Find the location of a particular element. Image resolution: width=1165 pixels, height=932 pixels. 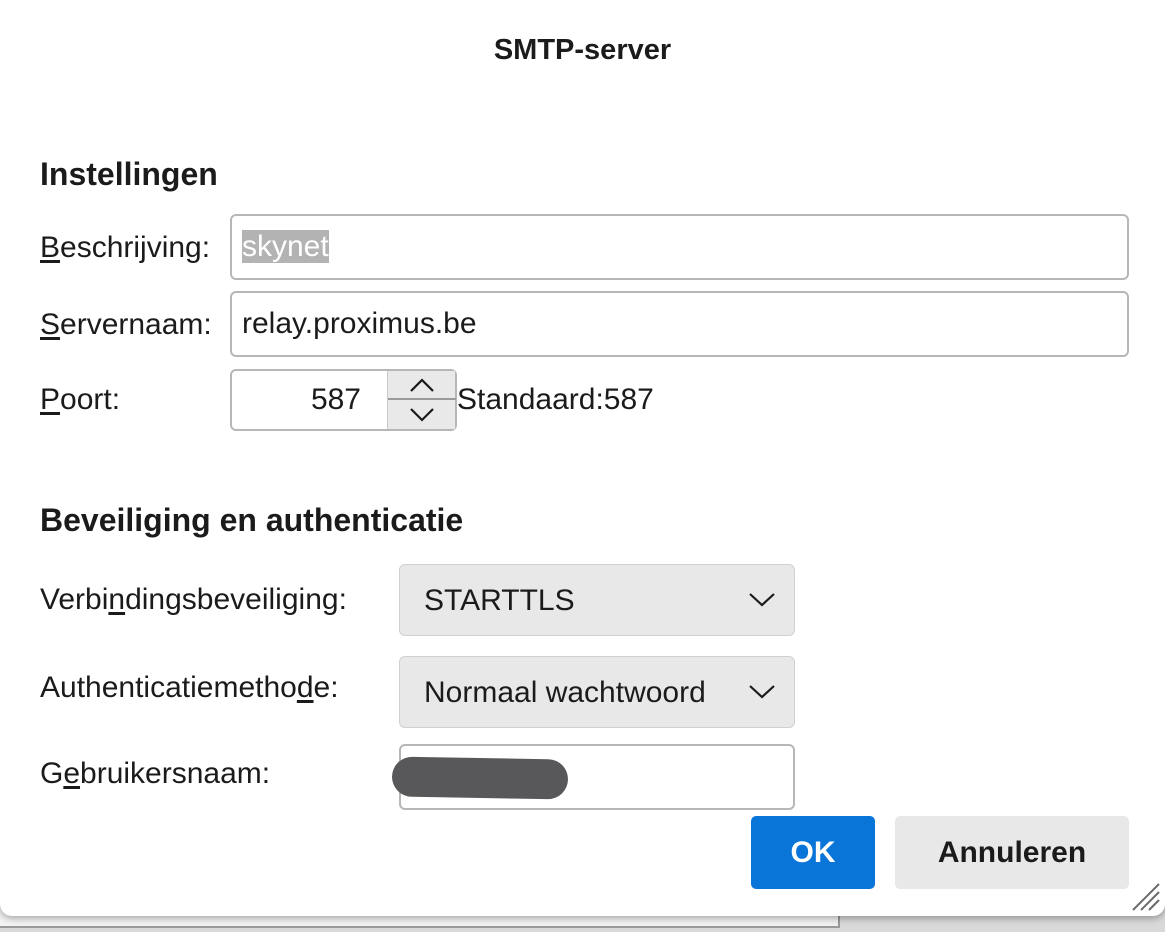

port-value: 587 is located at coordinates (309, 400).